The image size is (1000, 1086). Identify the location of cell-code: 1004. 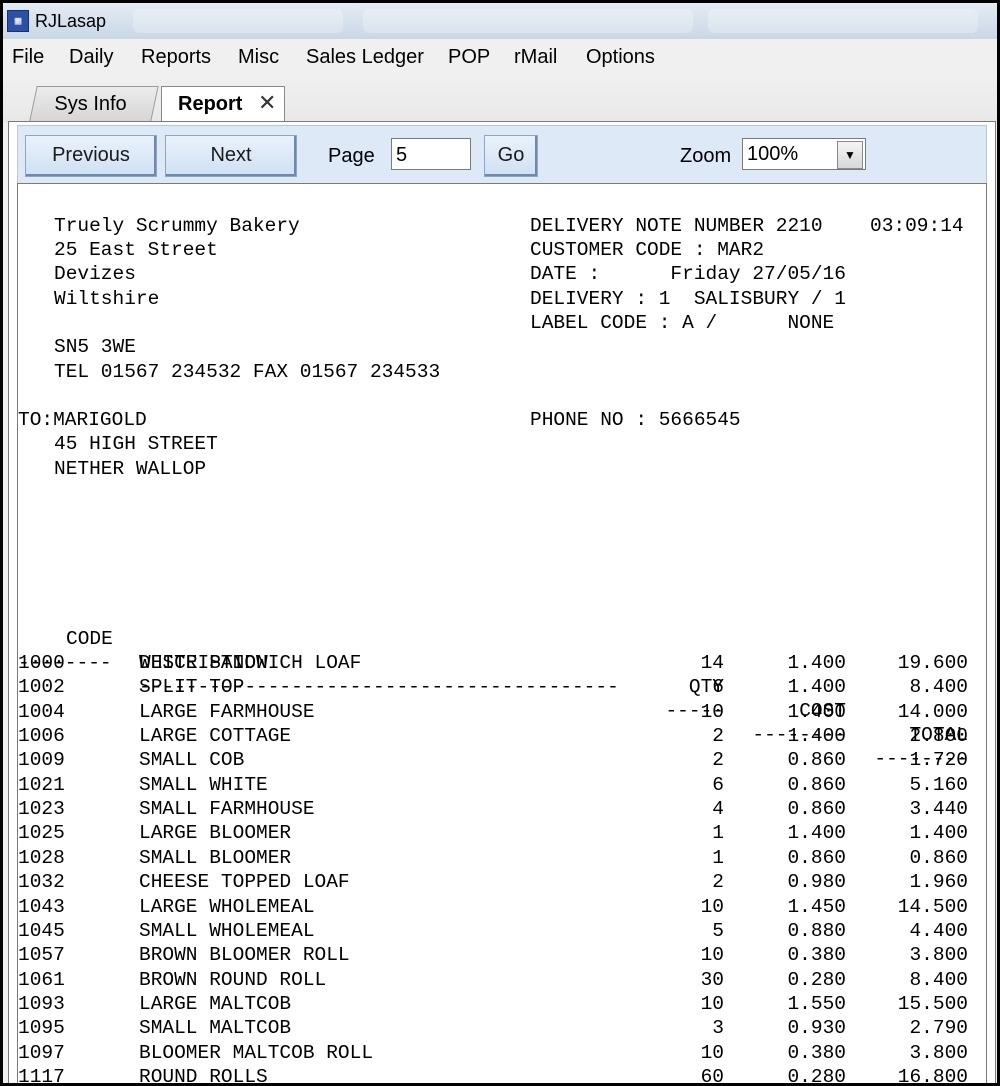
(41, 711).